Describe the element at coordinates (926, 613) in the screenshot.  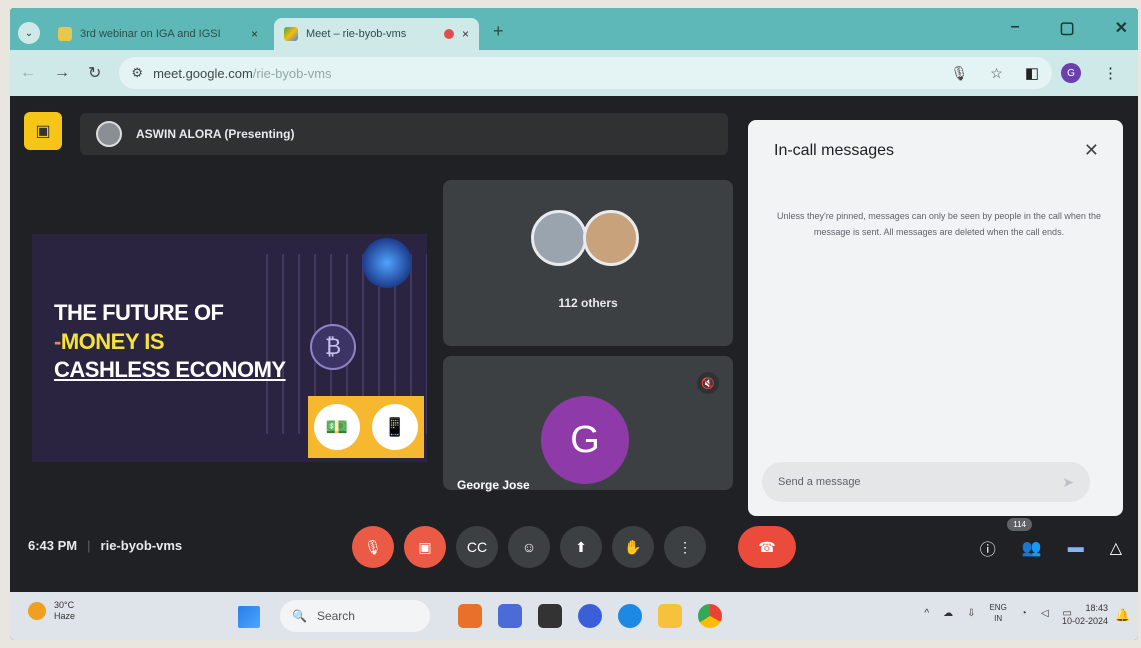
I see `chevron-up-icon: ^` at that location.